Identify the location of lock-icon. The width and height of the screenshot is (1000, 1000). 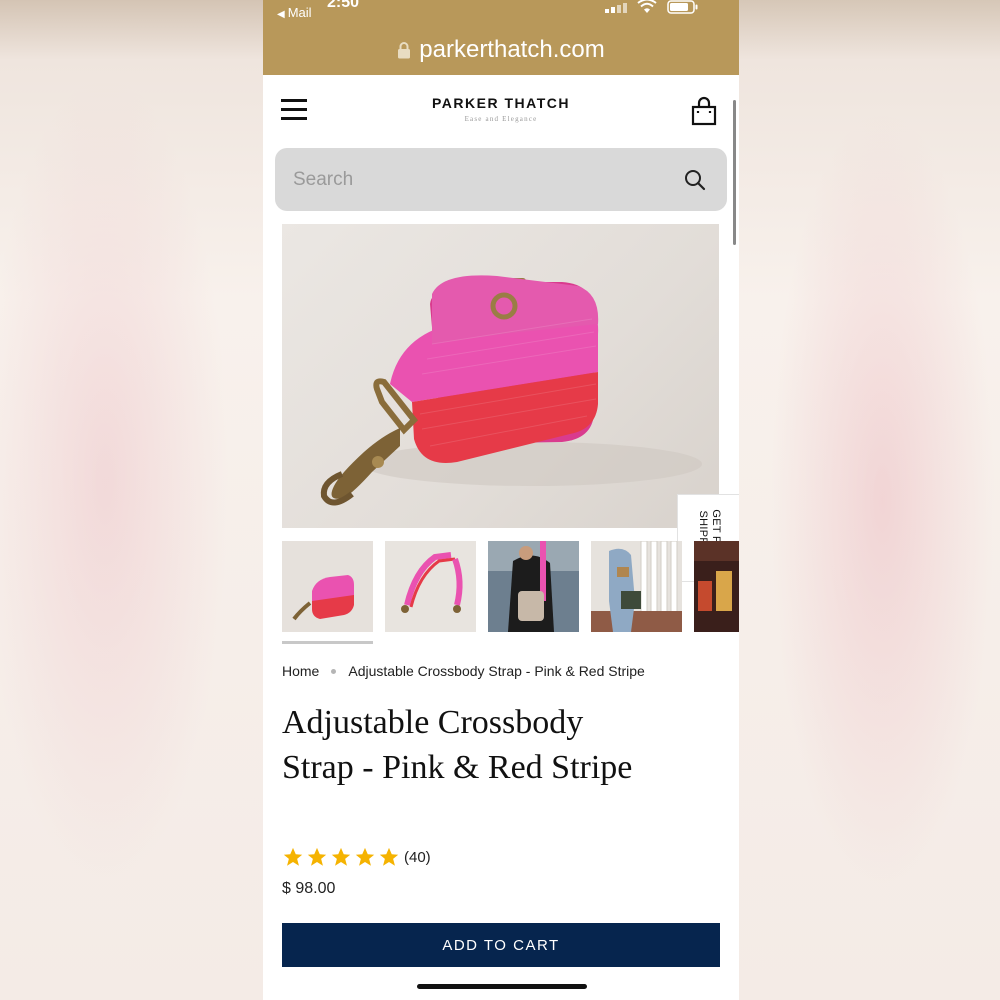
(404, 50).